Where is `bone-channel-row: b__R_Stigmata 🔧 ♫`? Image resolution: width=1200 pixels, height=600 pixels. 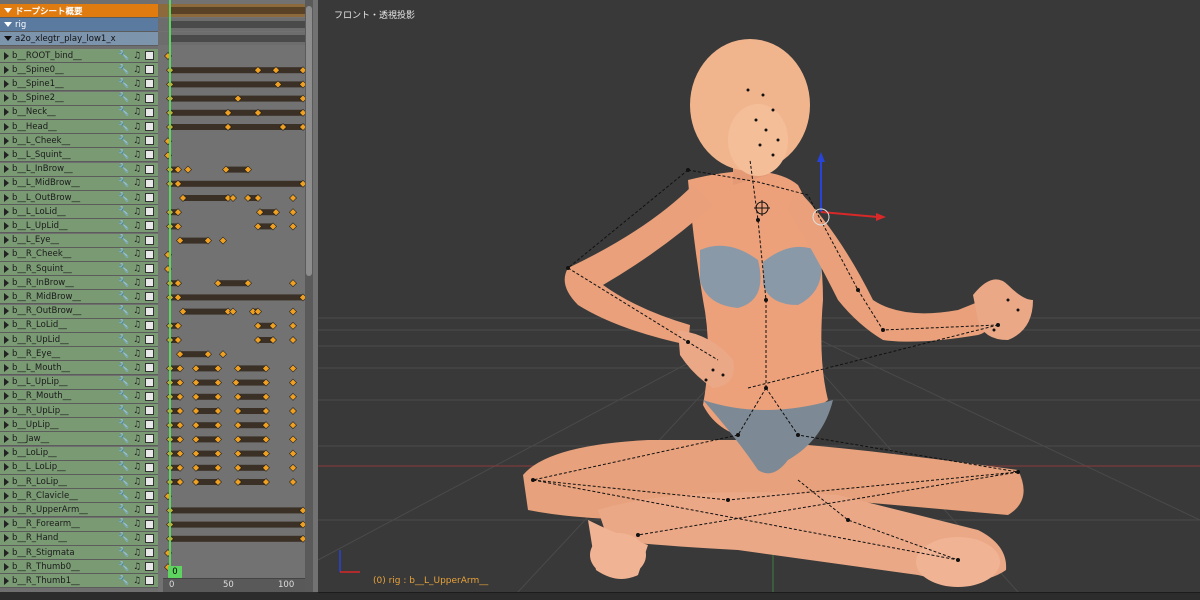 bone-channel-row: b__R_Stigmata 🔧 ♫ is located at coordinates (79, 553).